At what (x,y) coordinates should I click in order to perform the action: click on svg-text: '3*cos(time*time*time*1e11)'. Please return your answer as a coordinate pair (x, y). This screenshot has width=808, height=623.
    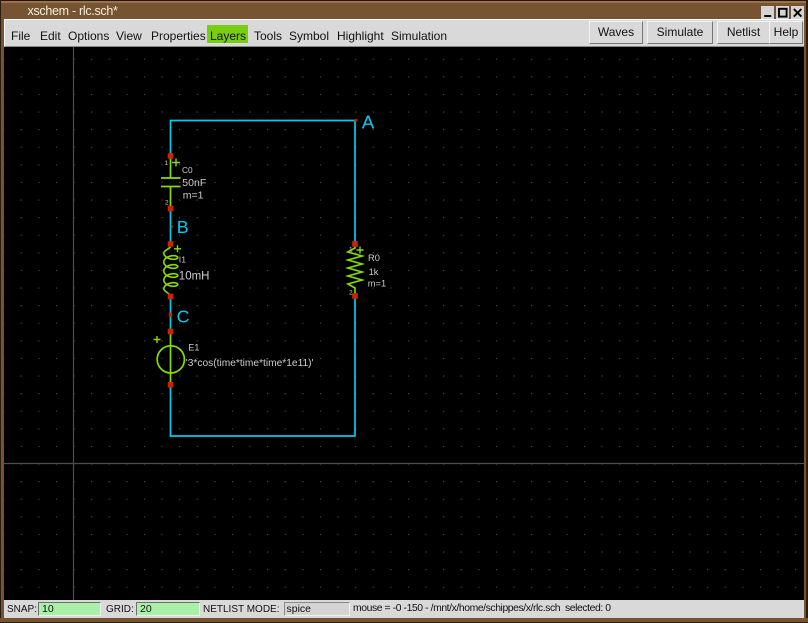
    Looking at the image, I should click on (250, 363).